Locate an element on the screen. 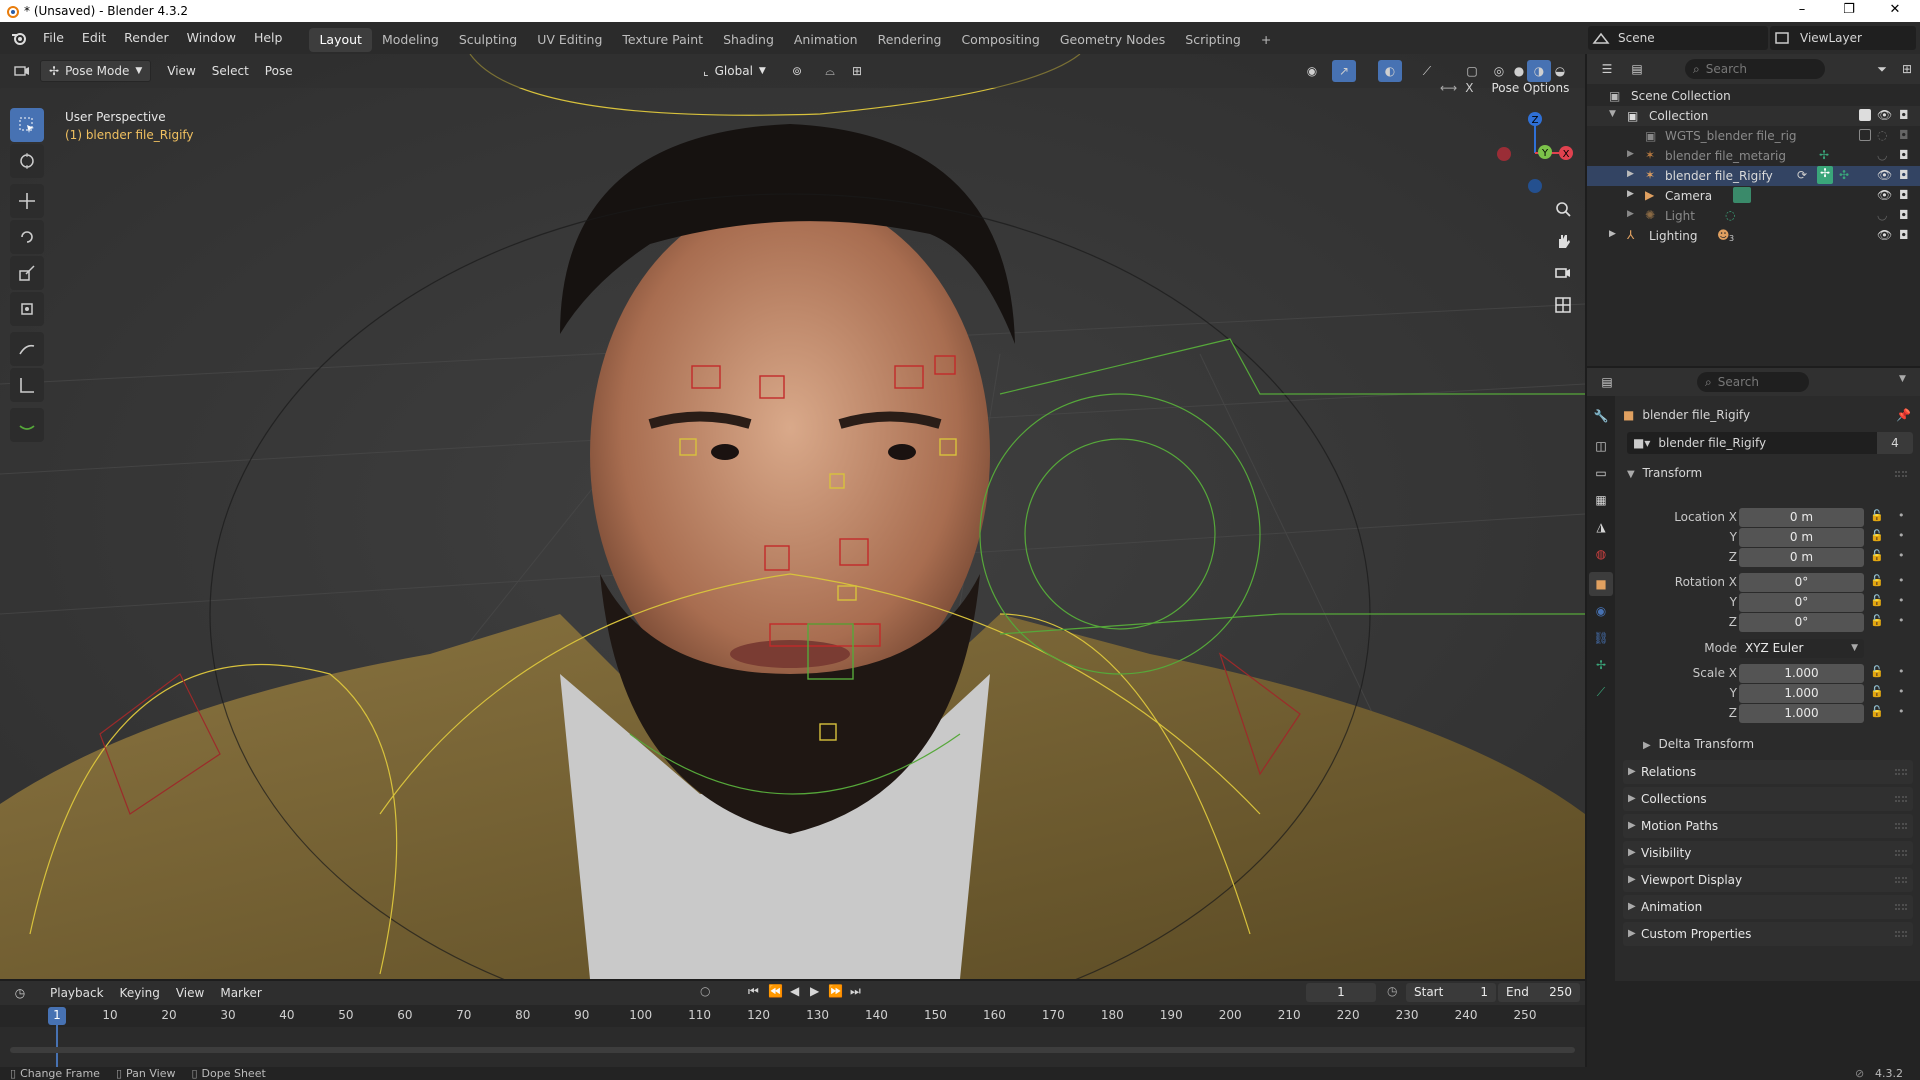 The width and height of the screenshot is (1920, 1080). outliner-row-camera: ▶ ▶ Camera 👁 ◘ is located at coordinates (1753, 196).